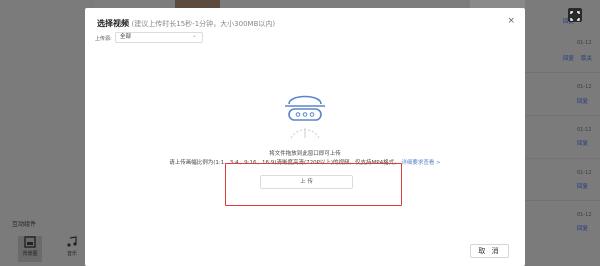  What do you see at coordinates (313, 184) in the screenshot?
I see `highlight-annotation` at bounding box center [313, 184].